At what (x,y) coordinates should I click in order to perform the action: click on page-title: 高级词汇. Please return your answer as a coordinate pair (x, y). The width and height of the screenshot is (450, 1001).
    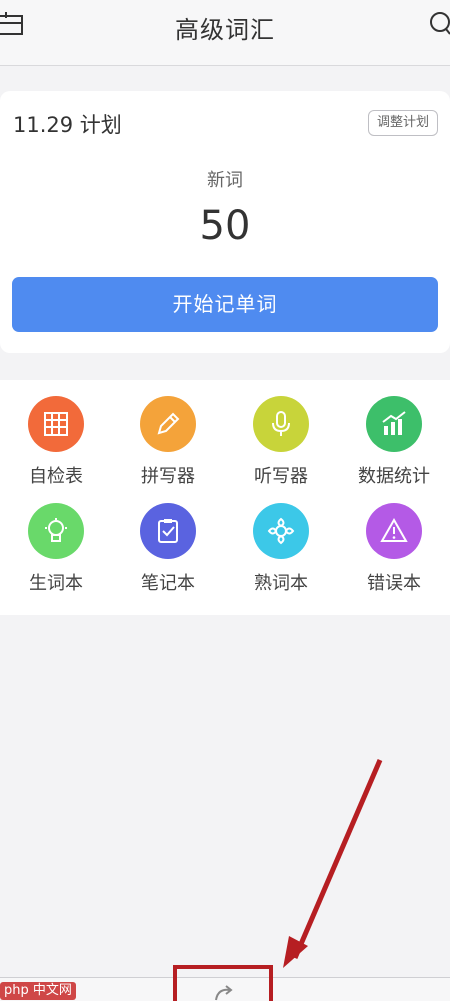
    Looking at the image, I should click on (225, 30).